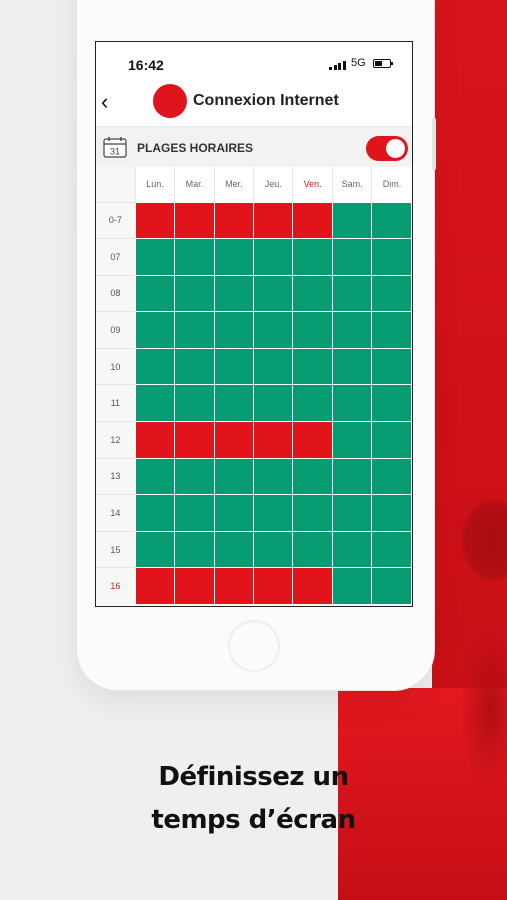 The height and width of the screenshot is (900, 507). I want to click on hour-label: 09, so click(116, 330).